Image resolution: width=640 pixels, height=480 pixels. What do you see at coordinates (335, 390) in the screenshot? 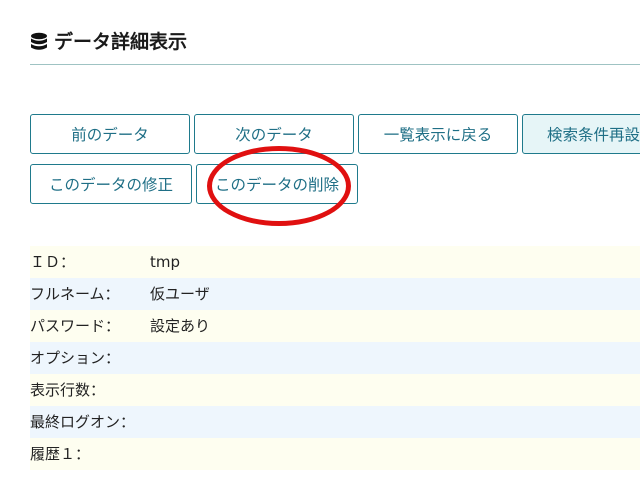
I see `detail-row: 表示行数：` at bounding box center [335, 390].